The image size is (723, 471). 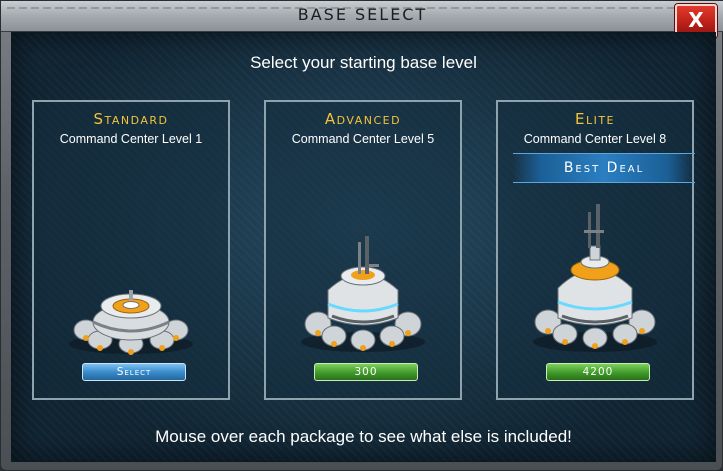 I want to click on buy-button-4200: 4200, so click(x=598, y=372).